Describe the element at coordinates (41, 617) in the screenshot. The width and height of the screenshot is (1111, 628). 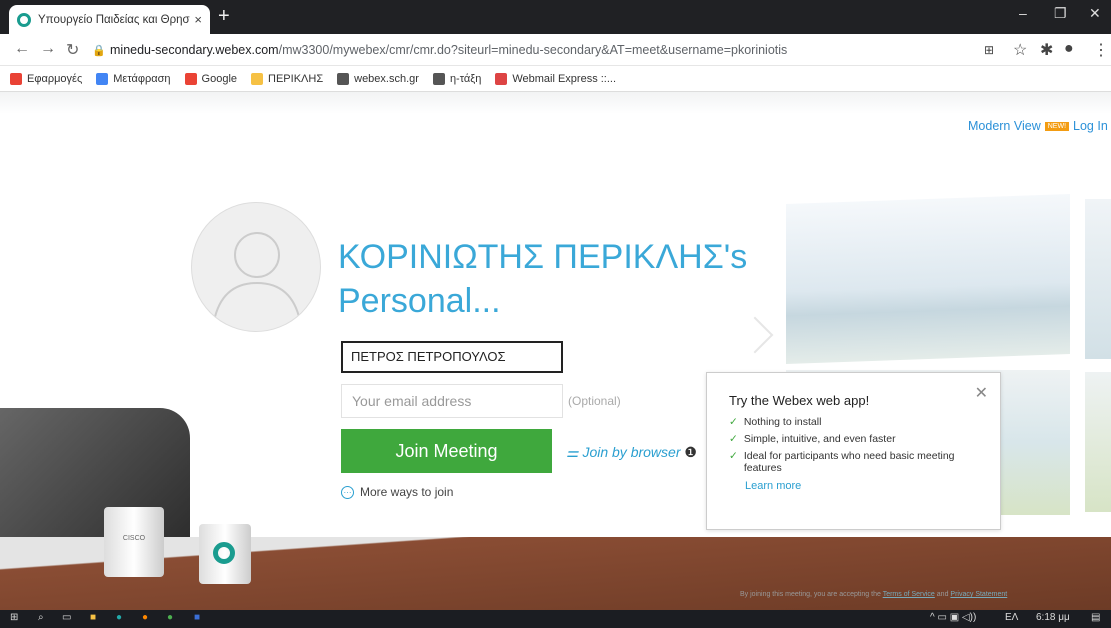
I see `search-icon: ⌕` at that location.